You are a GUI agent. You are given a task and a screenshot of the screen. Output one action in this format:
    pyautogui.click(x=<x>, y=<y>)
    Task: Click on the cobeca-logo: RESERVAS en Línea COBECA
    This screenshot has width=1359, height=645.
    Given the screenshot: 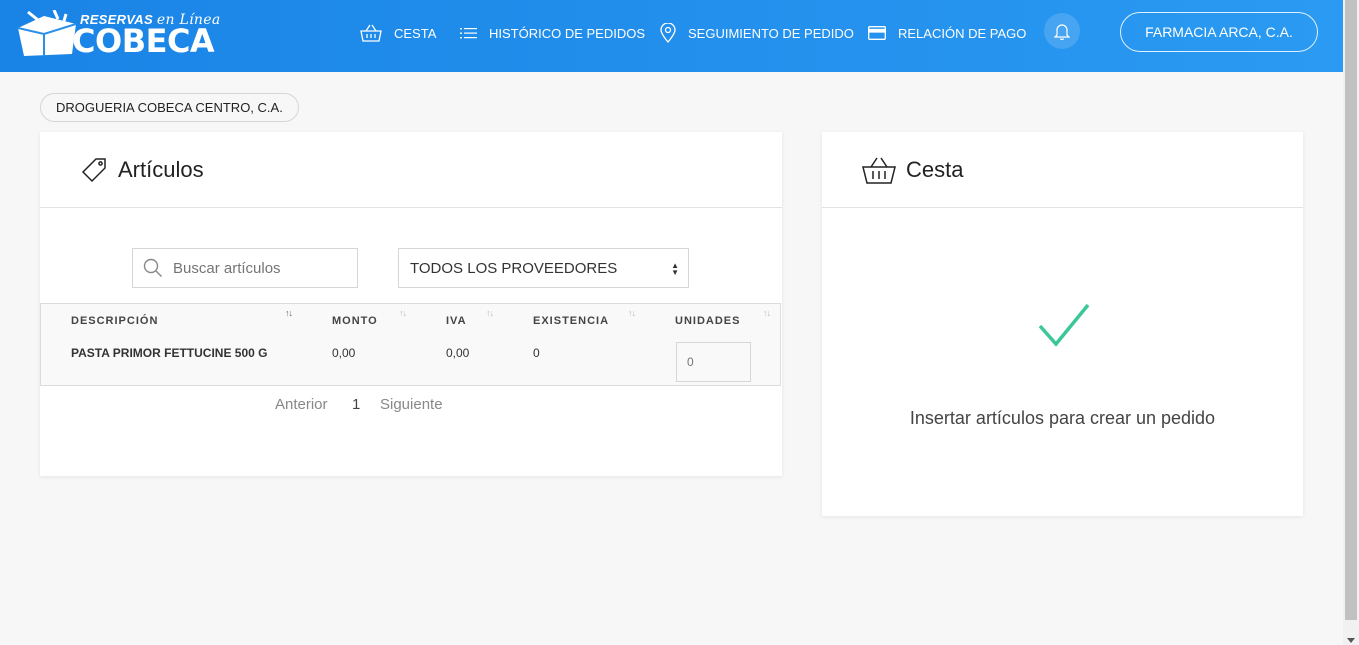 What is the action you would take?
    pyautogui.click(x=117, y=34)
    